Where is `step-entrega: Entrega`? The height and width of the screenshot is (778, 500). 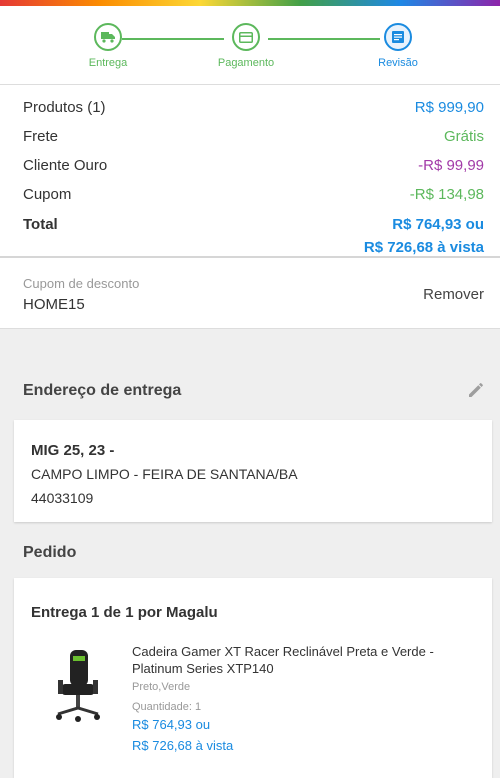 step-entrega: Entrega is located at coordinates (108, 46).